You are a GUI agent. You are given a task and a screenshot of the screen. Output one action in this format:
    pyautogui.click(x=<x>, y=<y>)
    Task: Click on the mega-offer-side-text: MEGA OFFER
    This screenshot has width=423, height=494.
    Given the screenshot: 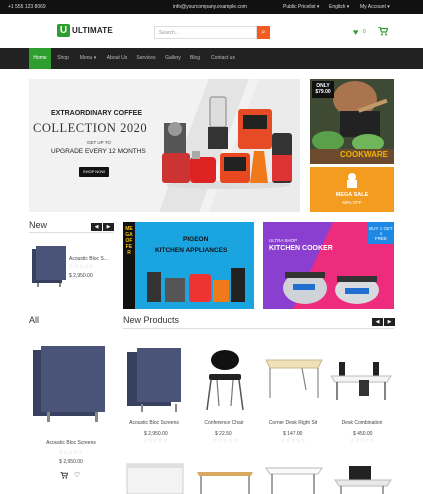 What is the action you would take?
    pyautogui.click(x=129, y=241)
    